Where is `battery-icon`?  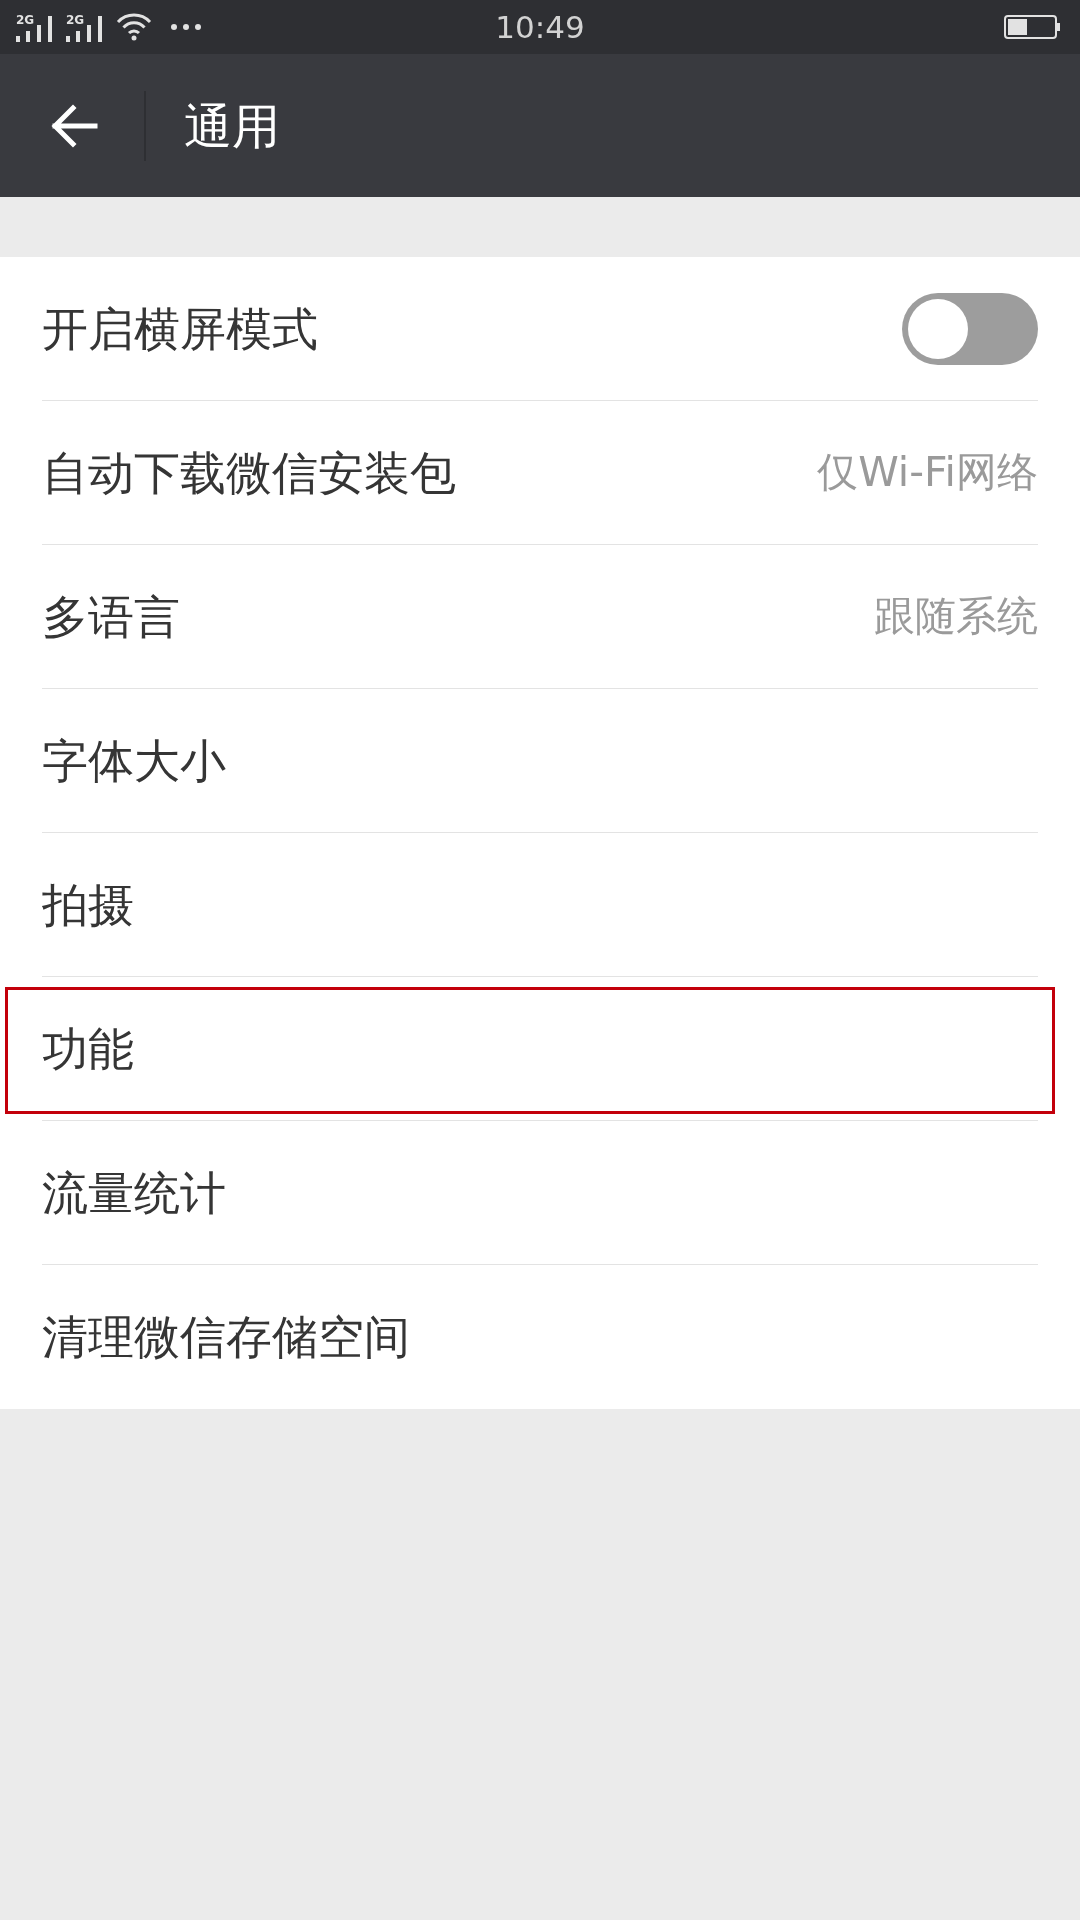
battery-icon is located at coordinates (1032, 27).